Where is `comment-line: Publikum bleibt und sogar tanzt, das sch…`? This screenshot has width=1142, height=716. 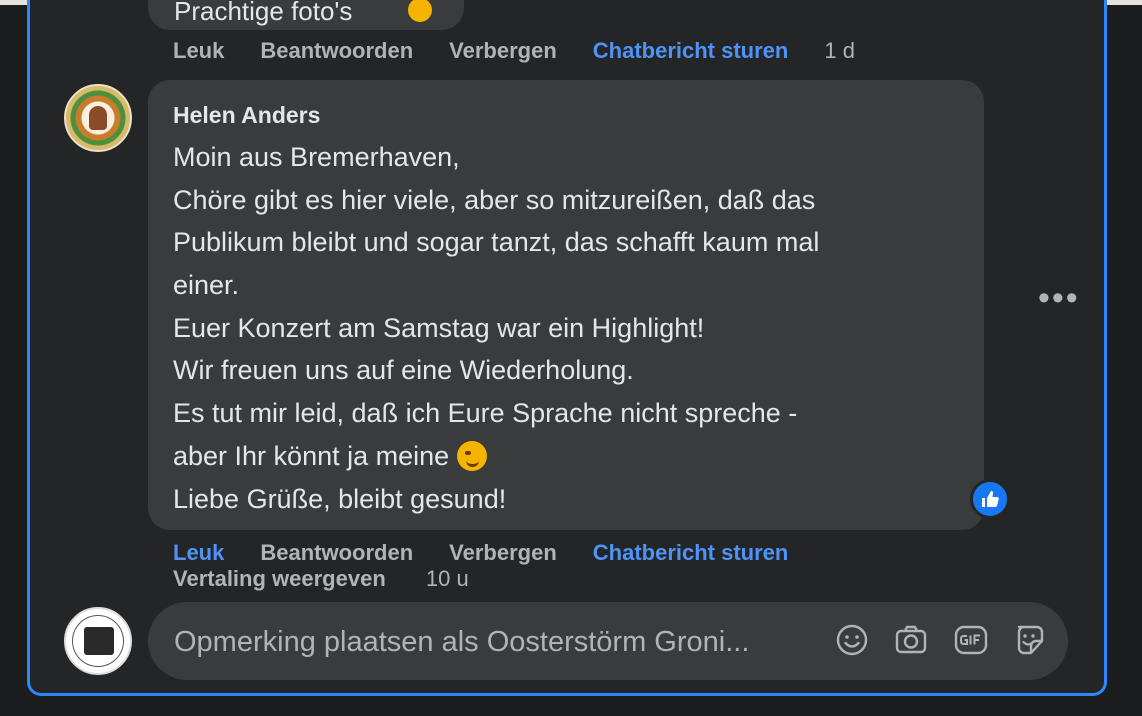 comment-line: Publikum bleibt und sogar tanzt, das sch… is located at coordinates (496, 242).